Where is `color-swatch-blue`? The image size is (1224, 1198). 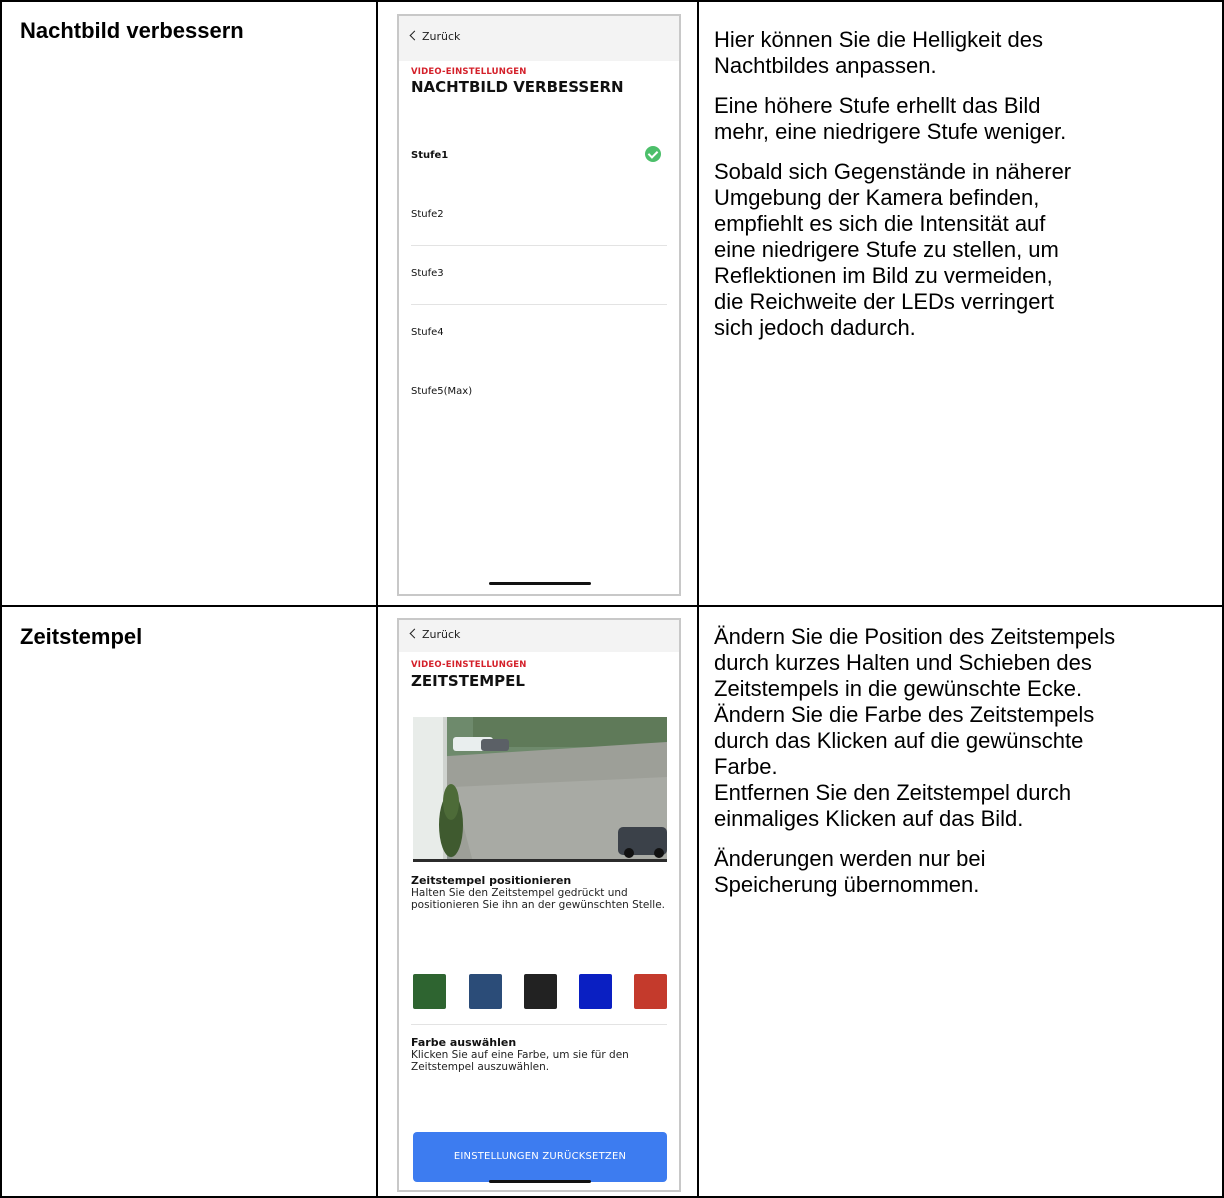 color-swatch-blue is located at coordinates (595, 991).